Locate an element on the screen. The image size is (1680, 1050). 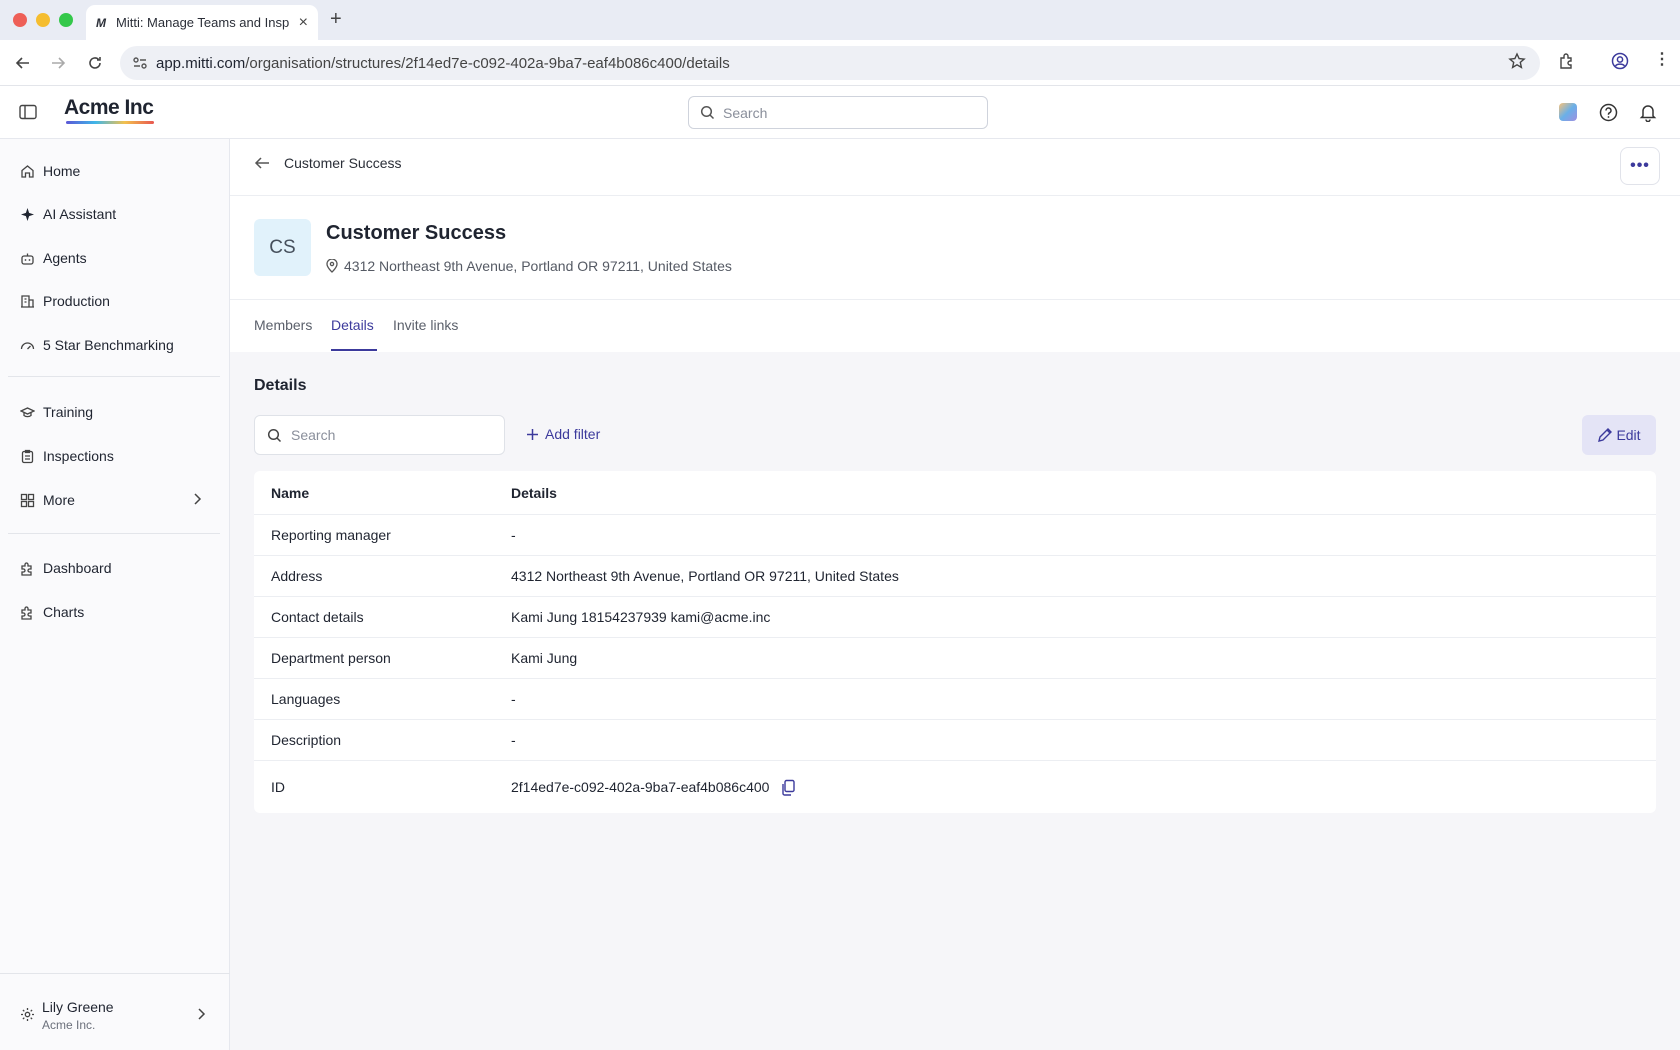
sidebar-item-production: Production is located at coordinates (65, 301).